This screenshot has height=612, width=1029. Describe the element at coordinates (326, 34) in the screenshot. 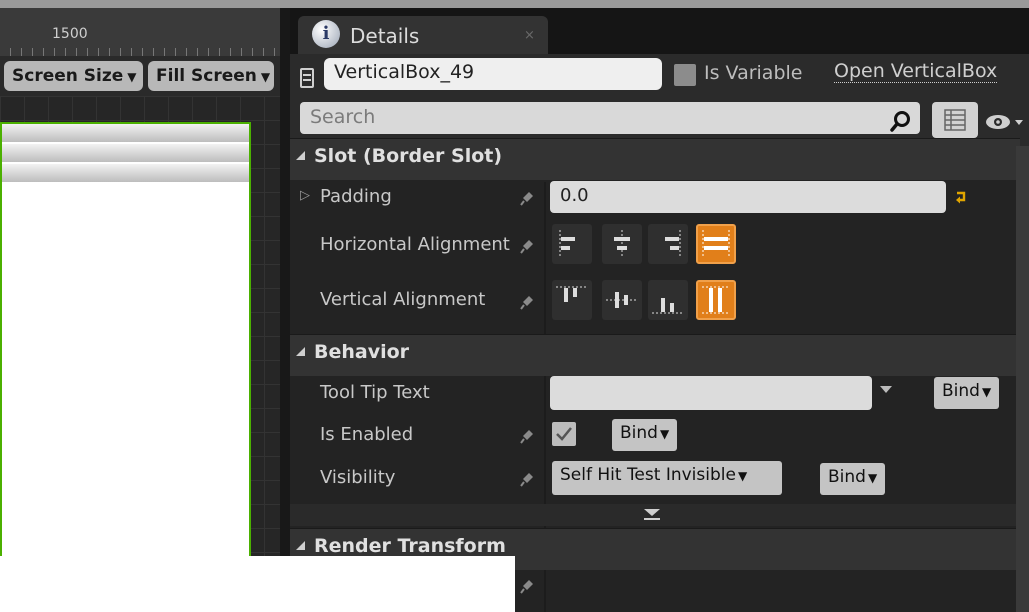

I see `info-icon: i` at that location.